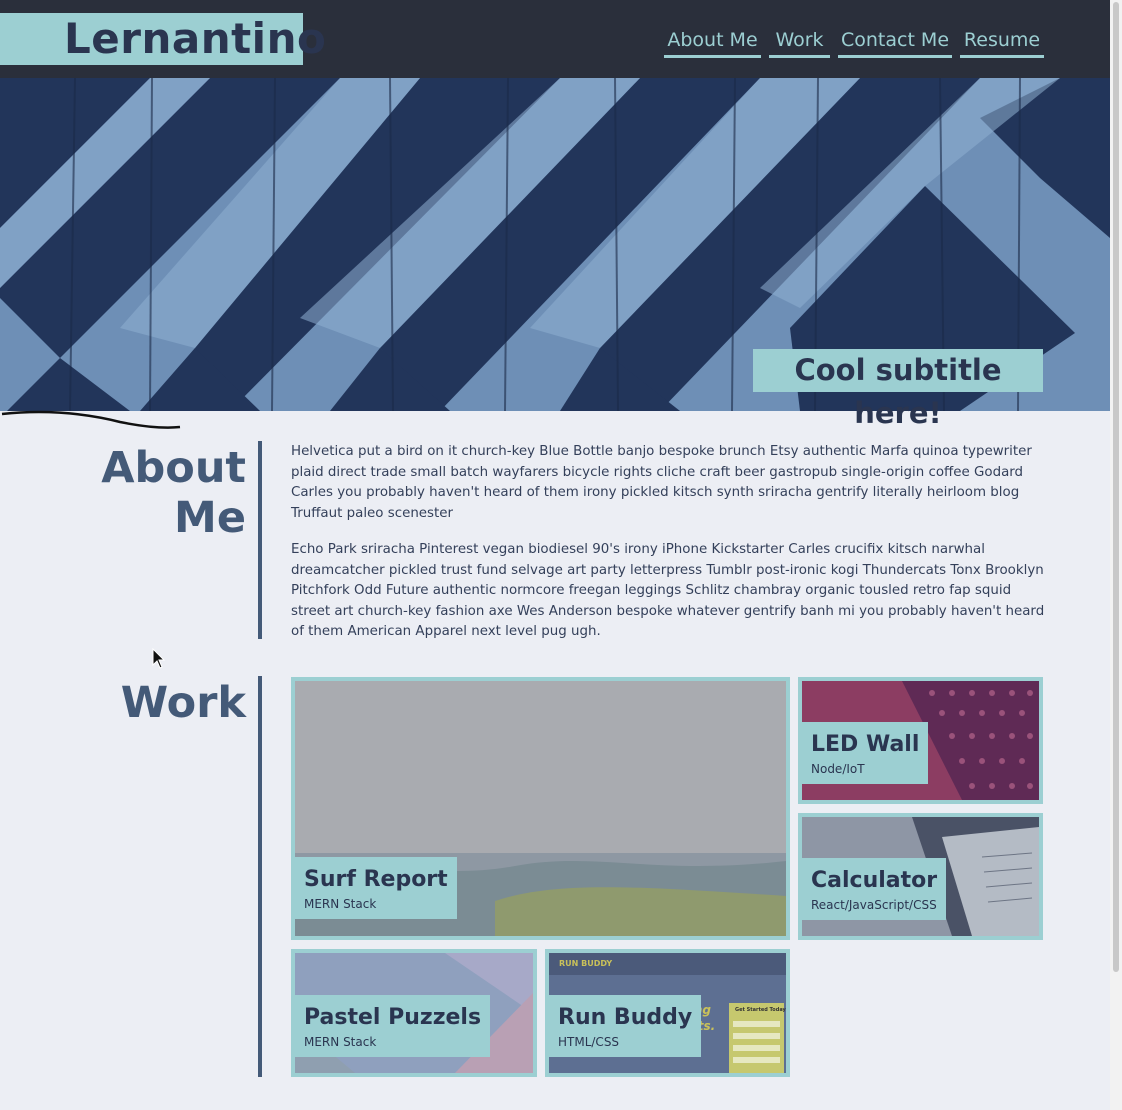 The image size is (1122, 1110). What do you see at coordinates (159, 658) in the screenshot?
I see `mouse-cursor-icon` at bounding box center [159, 658].